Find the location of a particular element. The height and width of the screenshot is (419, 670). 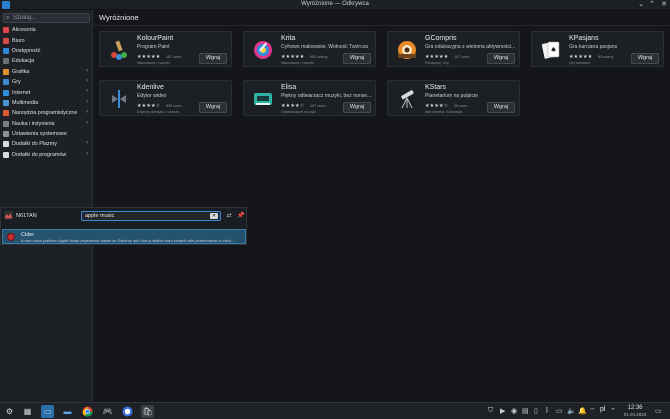

search-field: ⌕ is located at coordinates (46, 18).